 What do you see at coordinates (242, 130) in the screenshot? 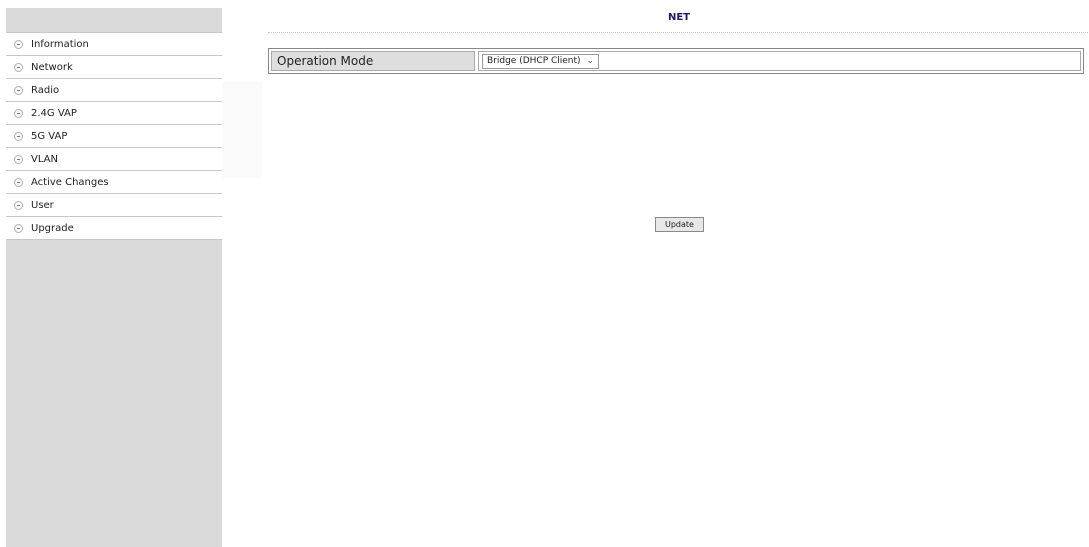
I see `content-spacer` at bounding box center [242, 130].